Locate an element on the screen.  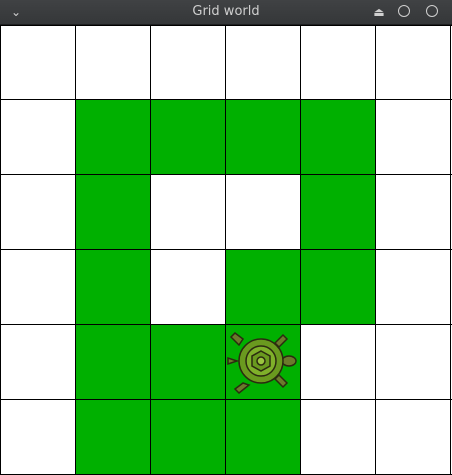
window-titlebar: ⌄ Grid world ⏏ is located at coordinates (226, 12).